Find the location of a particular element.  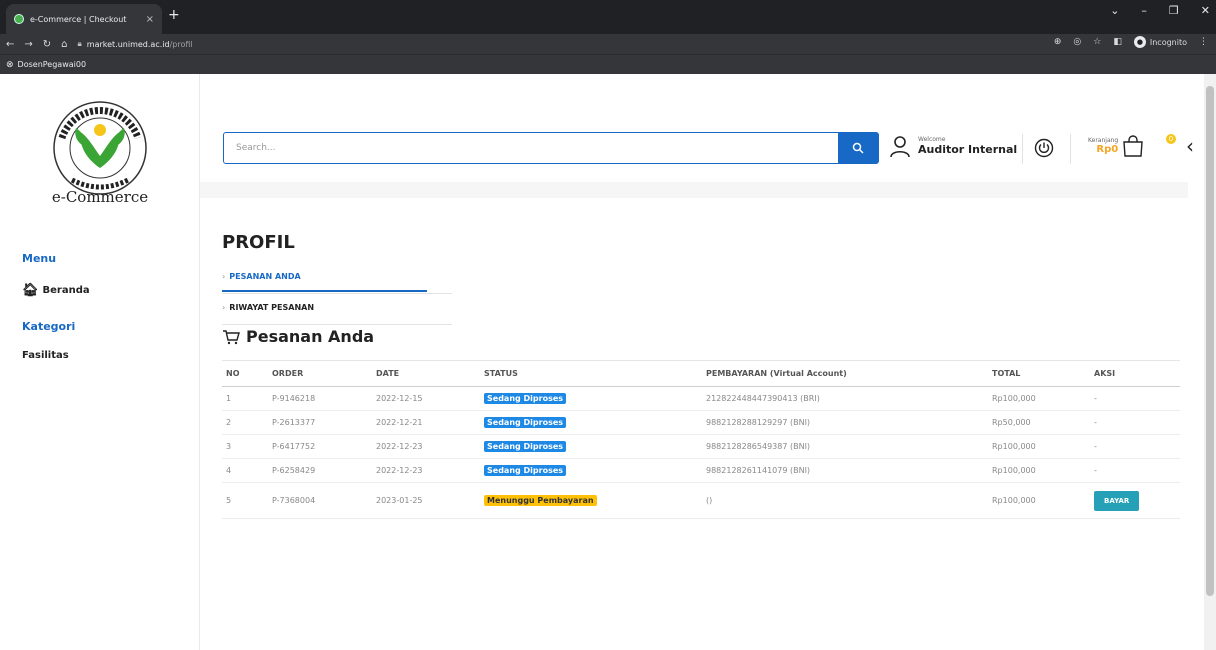

cell-date: 2022-12-21 is located at coordinates (426, 422).